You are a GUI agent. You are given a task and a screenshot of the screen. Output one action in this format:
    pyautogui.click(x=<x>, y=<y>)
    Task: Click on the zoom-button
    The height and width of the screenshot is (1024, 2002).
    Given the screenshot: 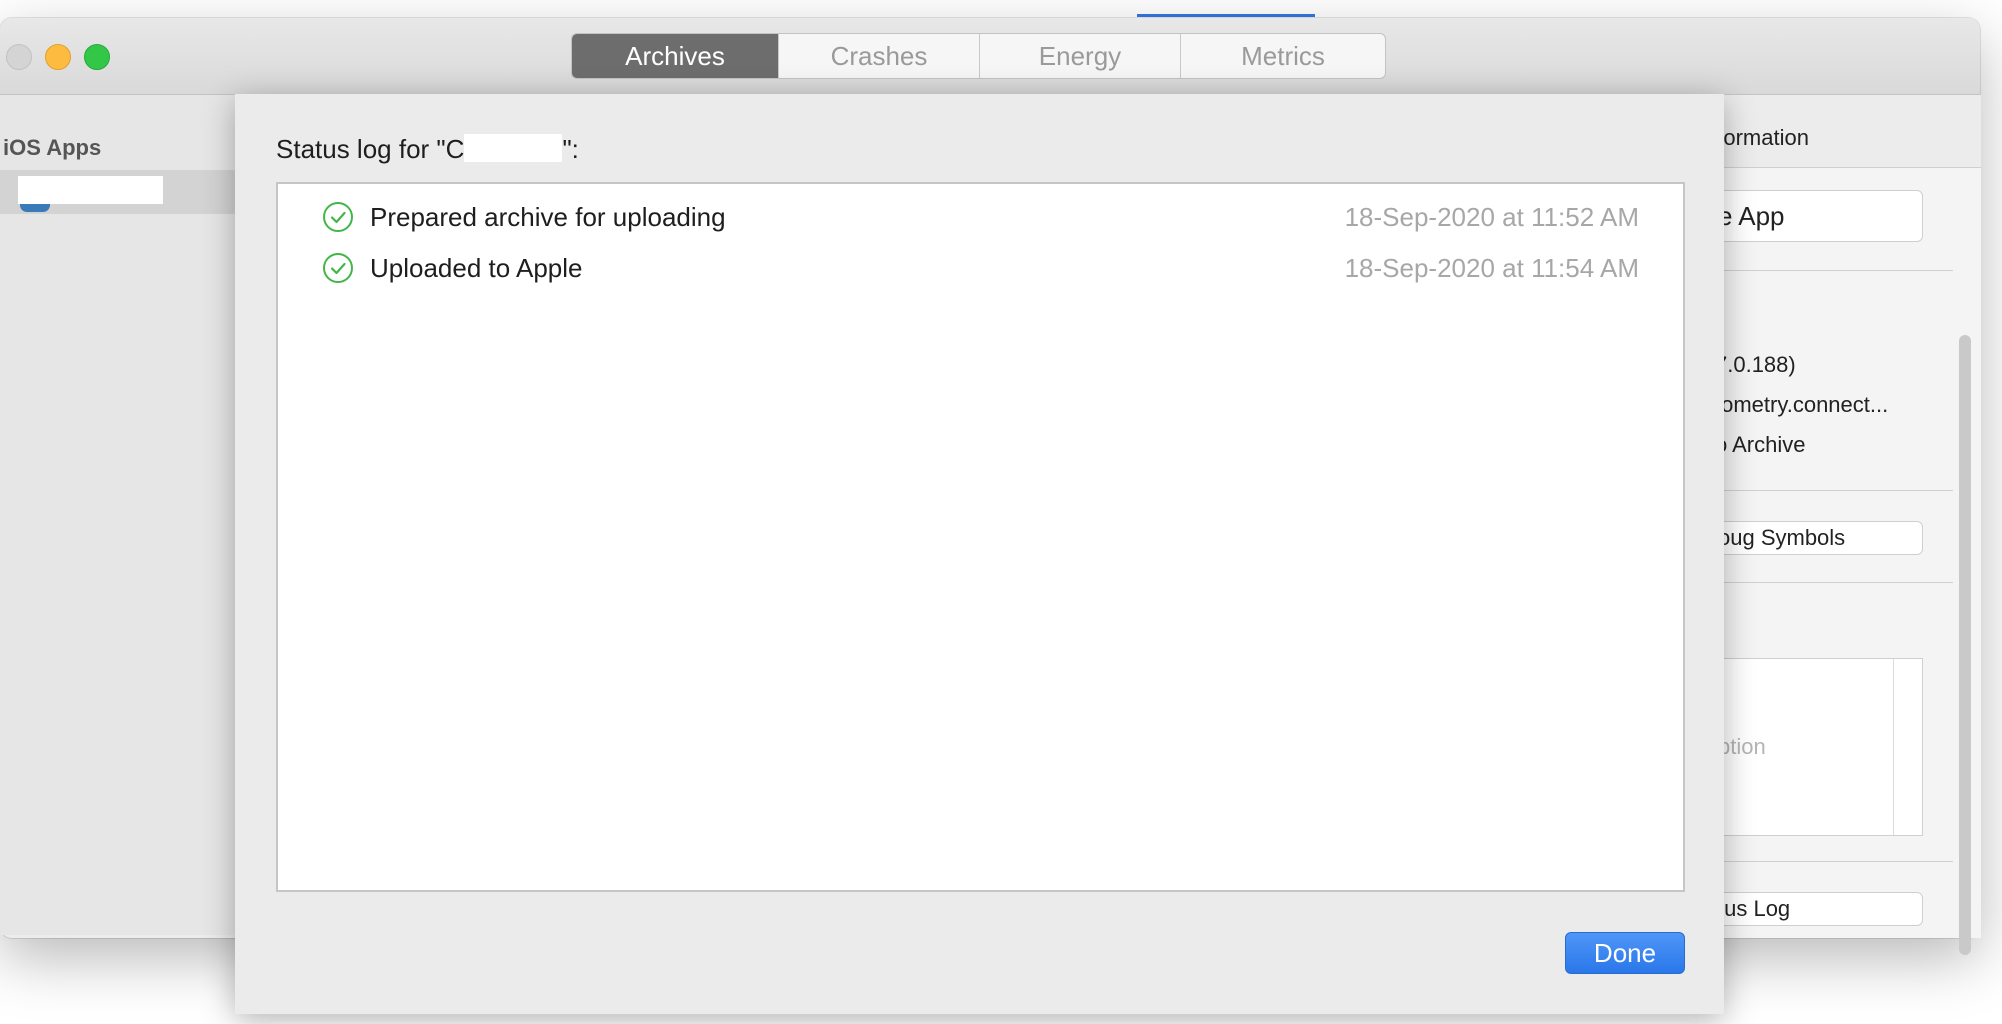 What is the action you would take?
    pyautogui.click(x=97, y=57)
    